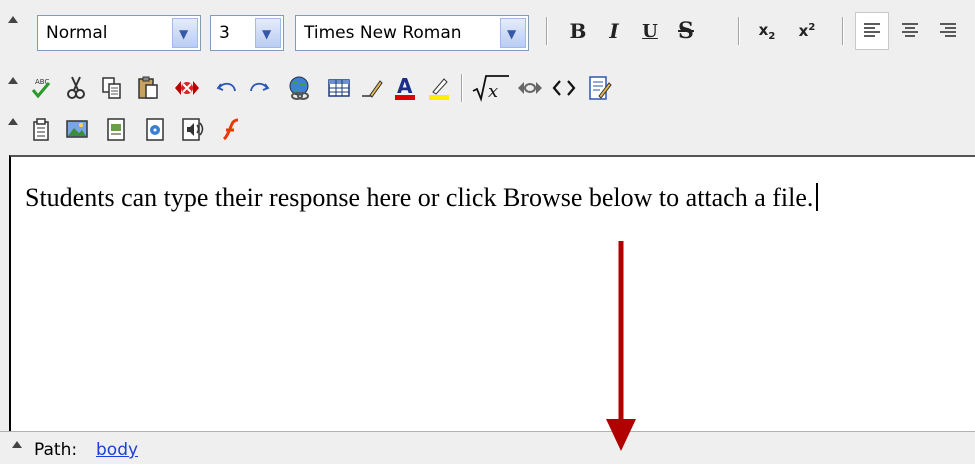 This screenshot has width=975, height=464. I want to click on underline-icon: U, so click(650, 31).